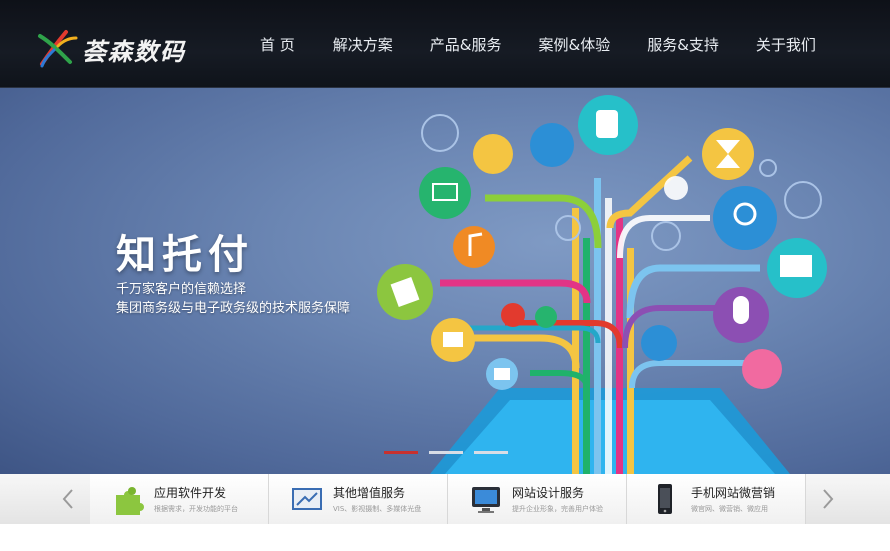 The height and width of the screenshot is (551, 890). Describe the element at coordinates (466, 44) in the screenshot. I see `nav-item-products: 产品&服务` at that location.